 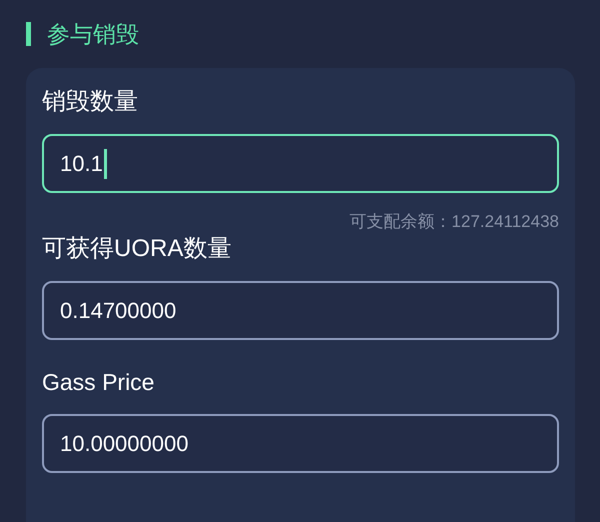 I want to click on accent-bar, so click(x=28, y=34).